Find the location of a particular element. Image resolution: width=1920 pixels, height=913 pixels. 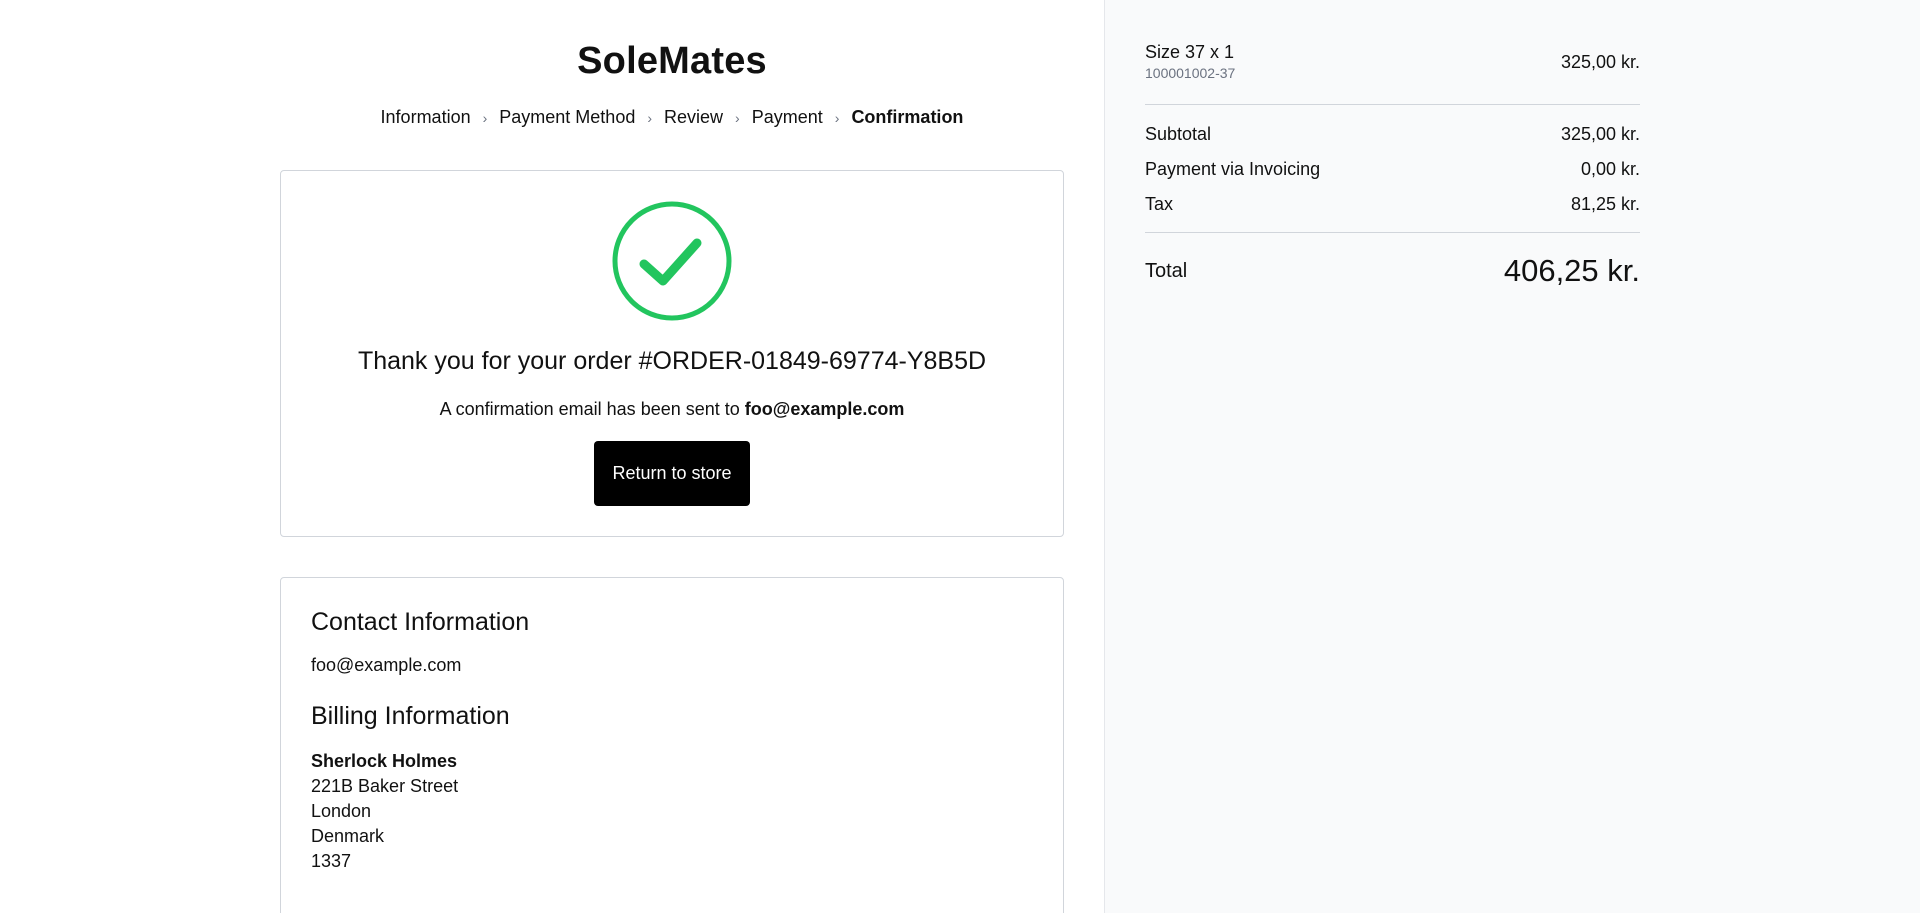

return-to-store-button: Return to store is located at coordinates (672, 473).